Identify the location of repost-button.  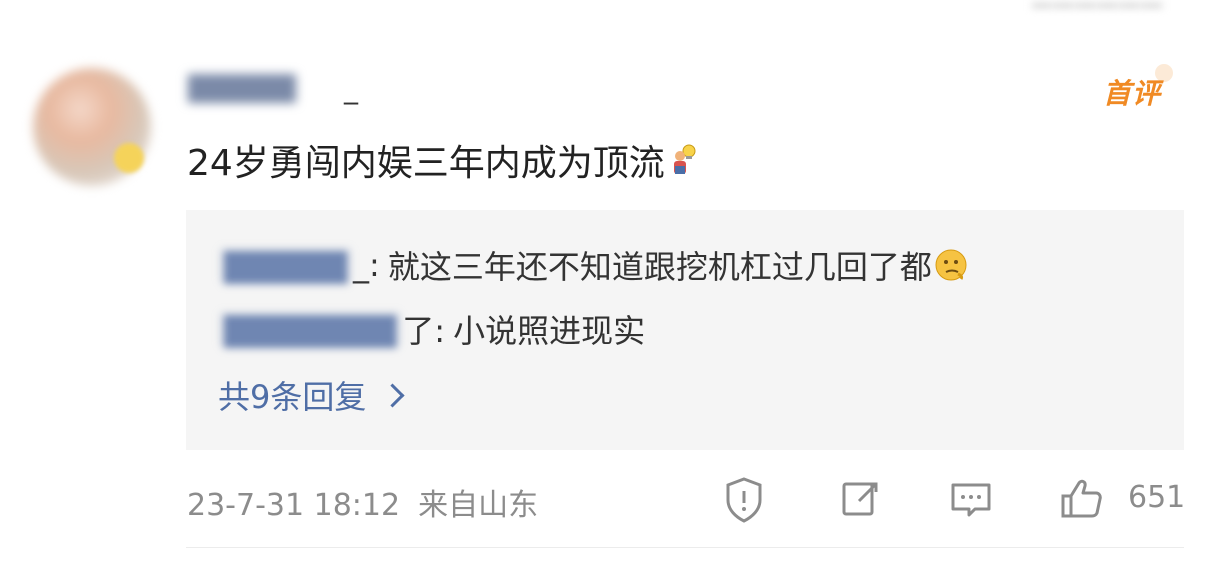
(861, 500).